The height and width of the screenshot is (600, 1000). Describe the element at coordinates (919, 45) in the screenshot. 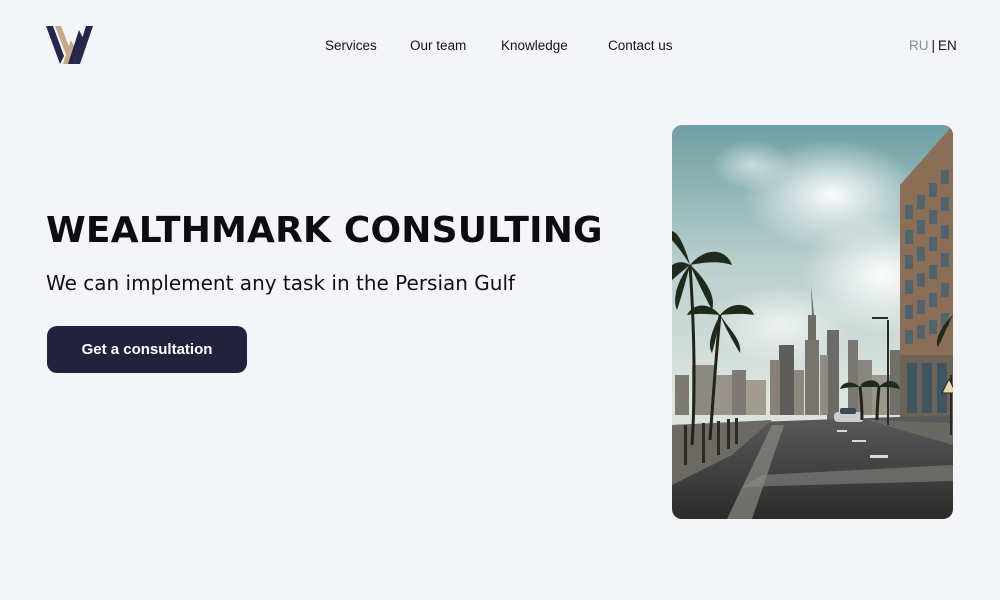

I see `lang-ru-link: RU` at that location.